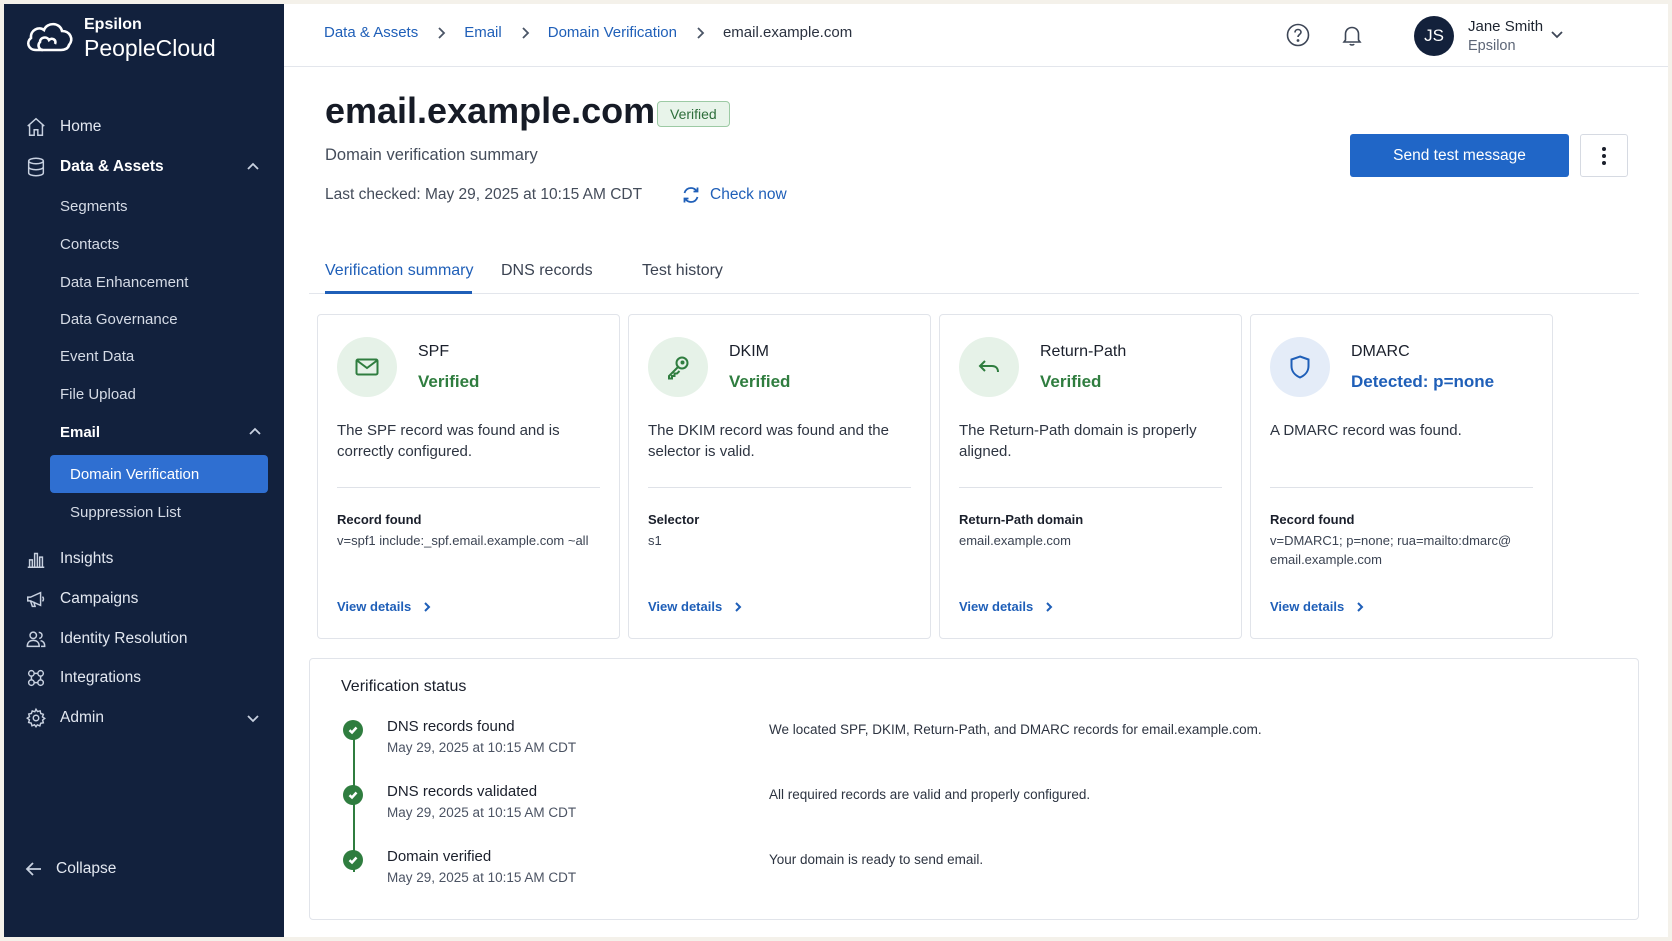 The width and height of the screenshot is (1672, 941). What do you see at coordinates (148, 127) in the screenshot?
I see `sidebar-item-home: Home` at bounding box center [148, 127].